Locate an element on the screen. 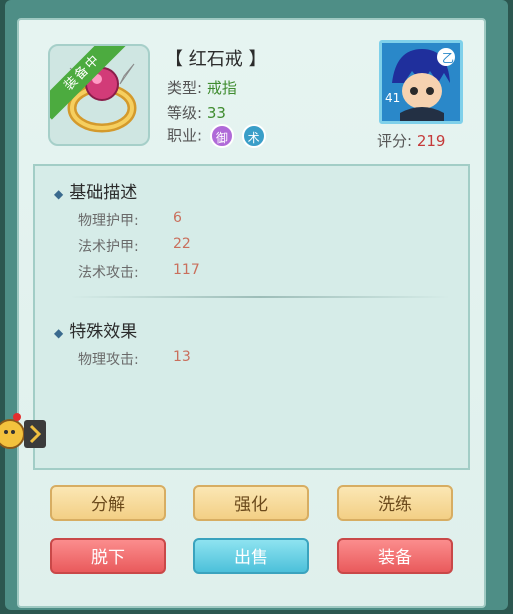 This screenshot has width=513, height=614. item-name: 【 红石戒 】 is located at coordinates (216, 59).